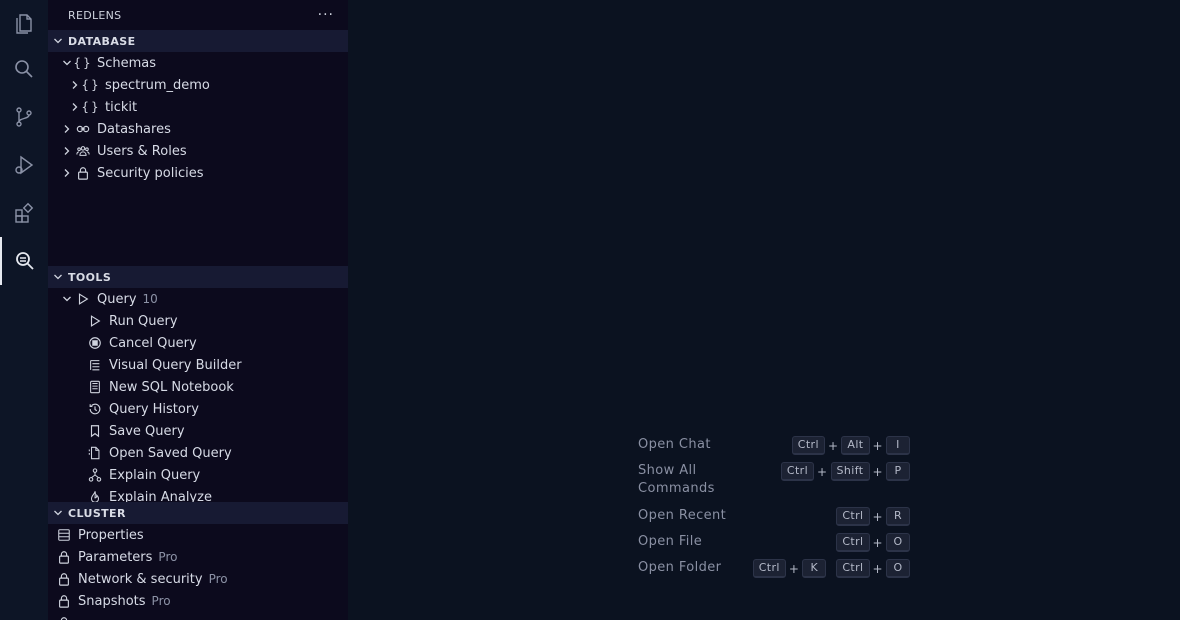 The width and height of the screenshot is (1180, 620). What do you see at coordinates (121, 107) in the screenshot?
I see `schema-label: tickit` at bounding box center [121, 107].